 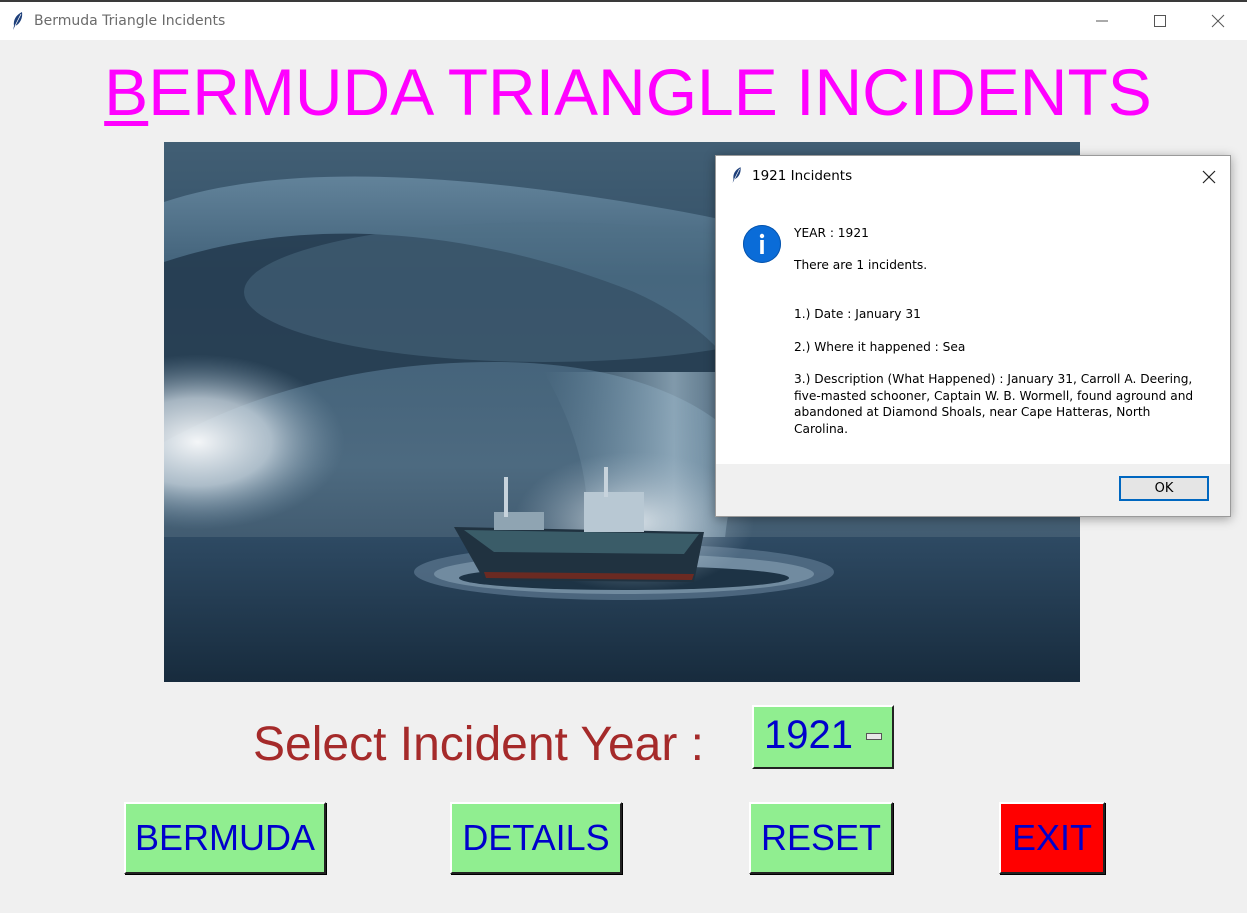 I want to click on dialog-where-line: 2.) Where it happened : Sea, so click(x=880, y=347).